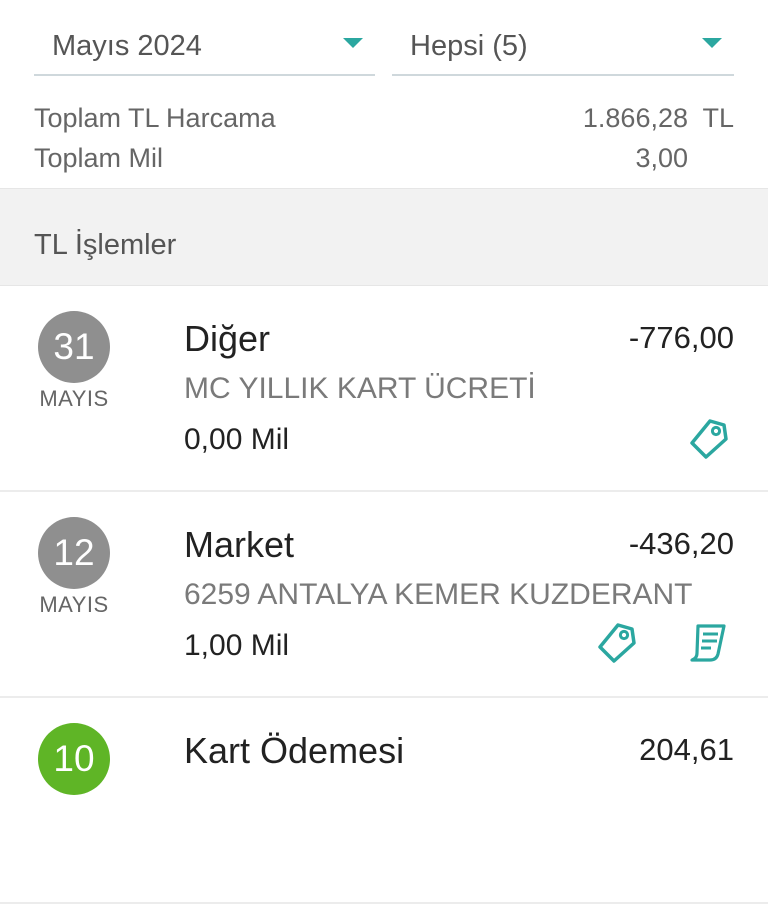  What do you see at coordinates (99, 157) in the screenshot?
I see `total-miles-label: Toplam Mil` at bounding box center [99, 157].